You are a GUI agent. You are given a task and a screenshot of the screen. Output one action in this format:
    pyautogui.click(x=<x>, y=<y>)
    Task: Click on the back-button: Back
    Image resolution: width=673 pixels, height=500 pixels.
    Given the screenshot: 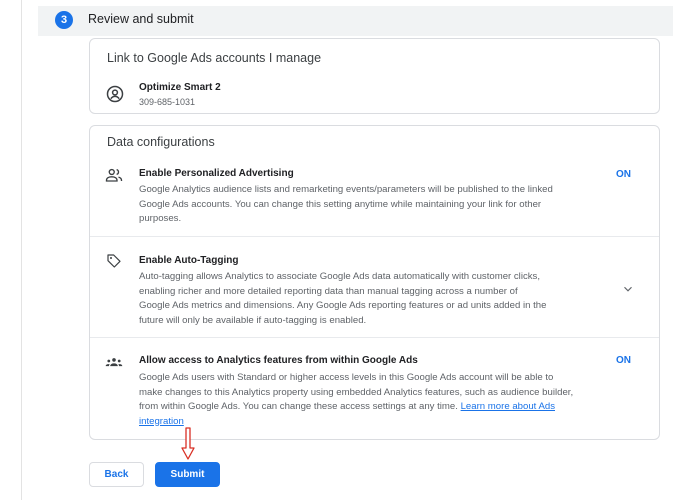 What is the action you would take?
    pyautogui.click(x=116, y=474)
    